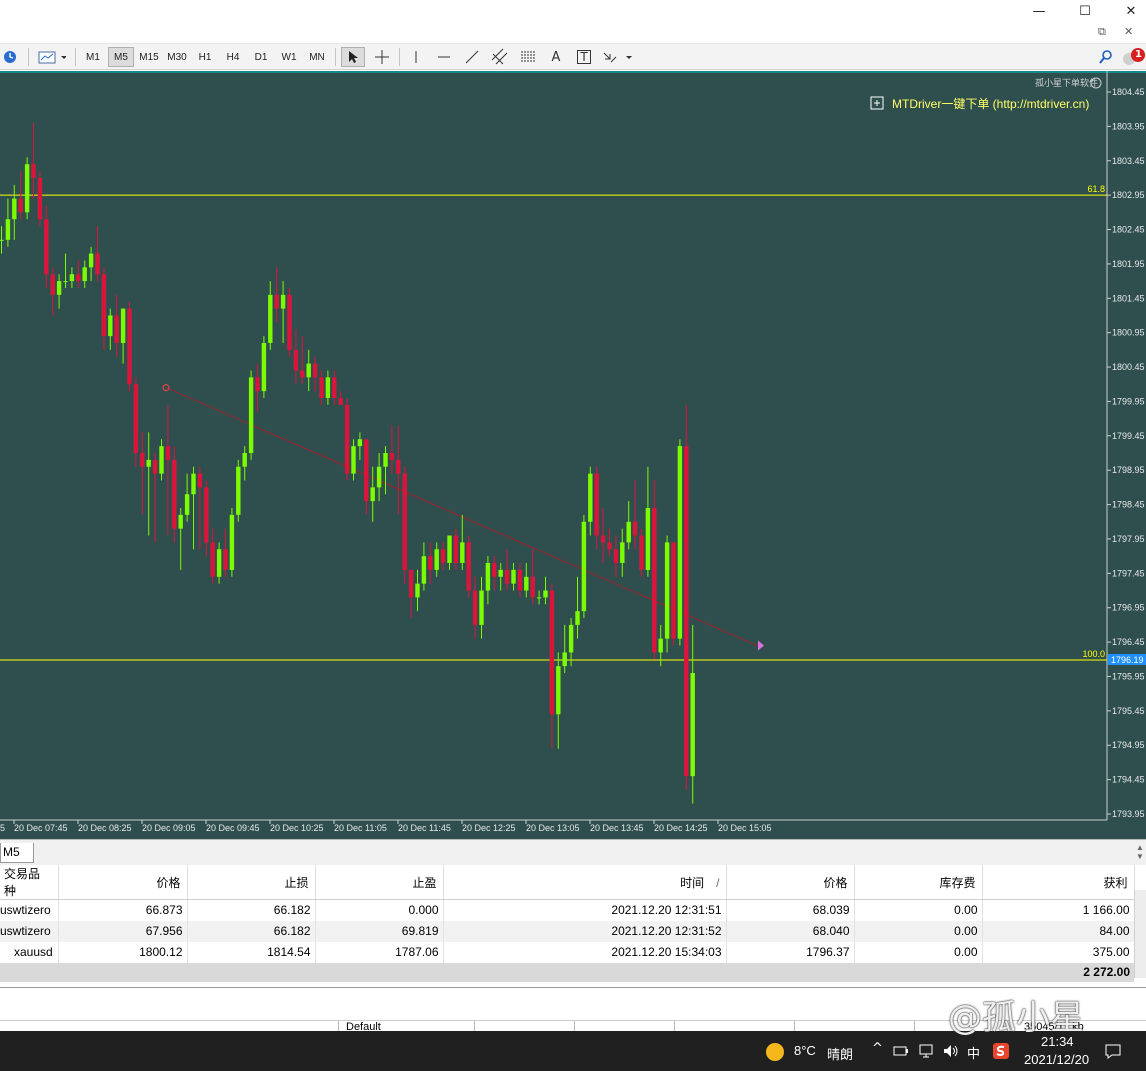 The image size is (1146, 1071). Describe the element at coordinates (1128, 31) in the screenshot. I see `mdi-close-button: ✕` at that location.